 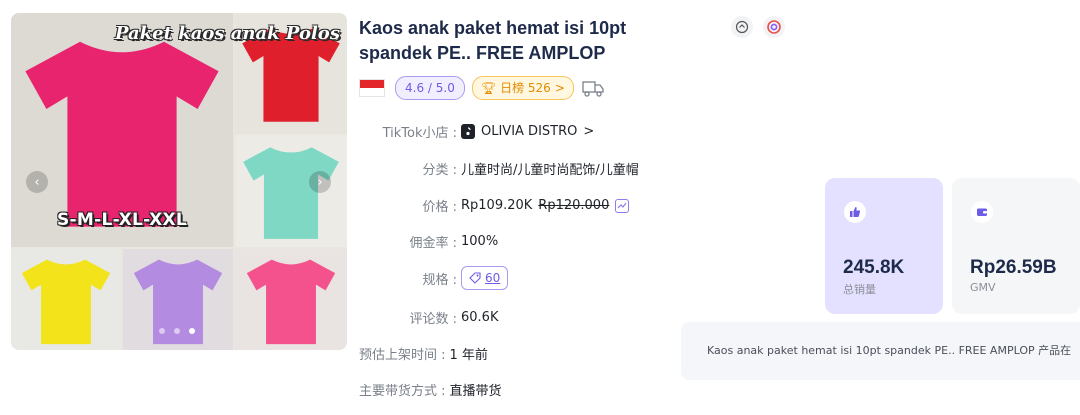 I want to click on total-sales-value: 245.8K, so click(x=874, y=267).